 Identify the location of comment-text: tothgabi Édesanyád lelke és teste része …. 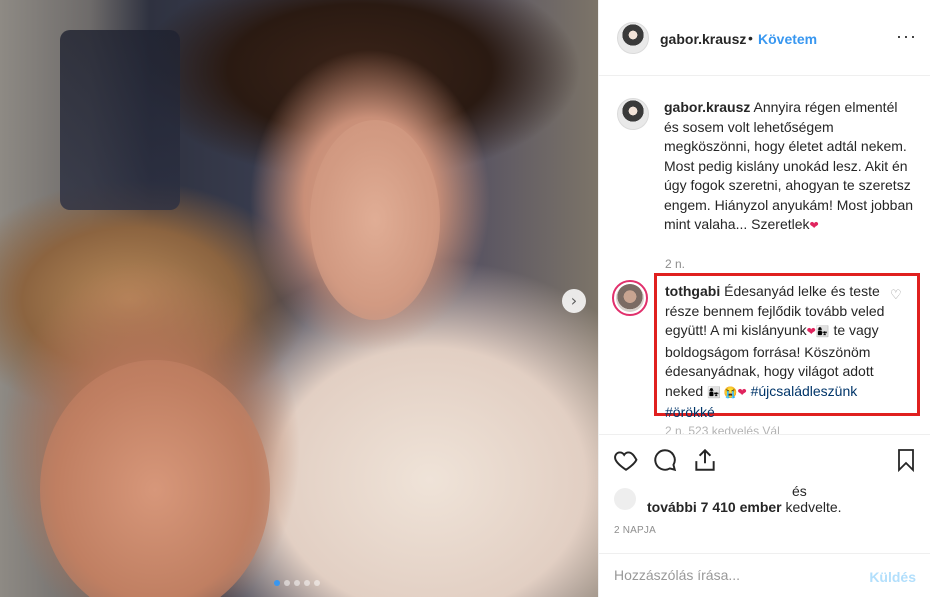
(776, 352).